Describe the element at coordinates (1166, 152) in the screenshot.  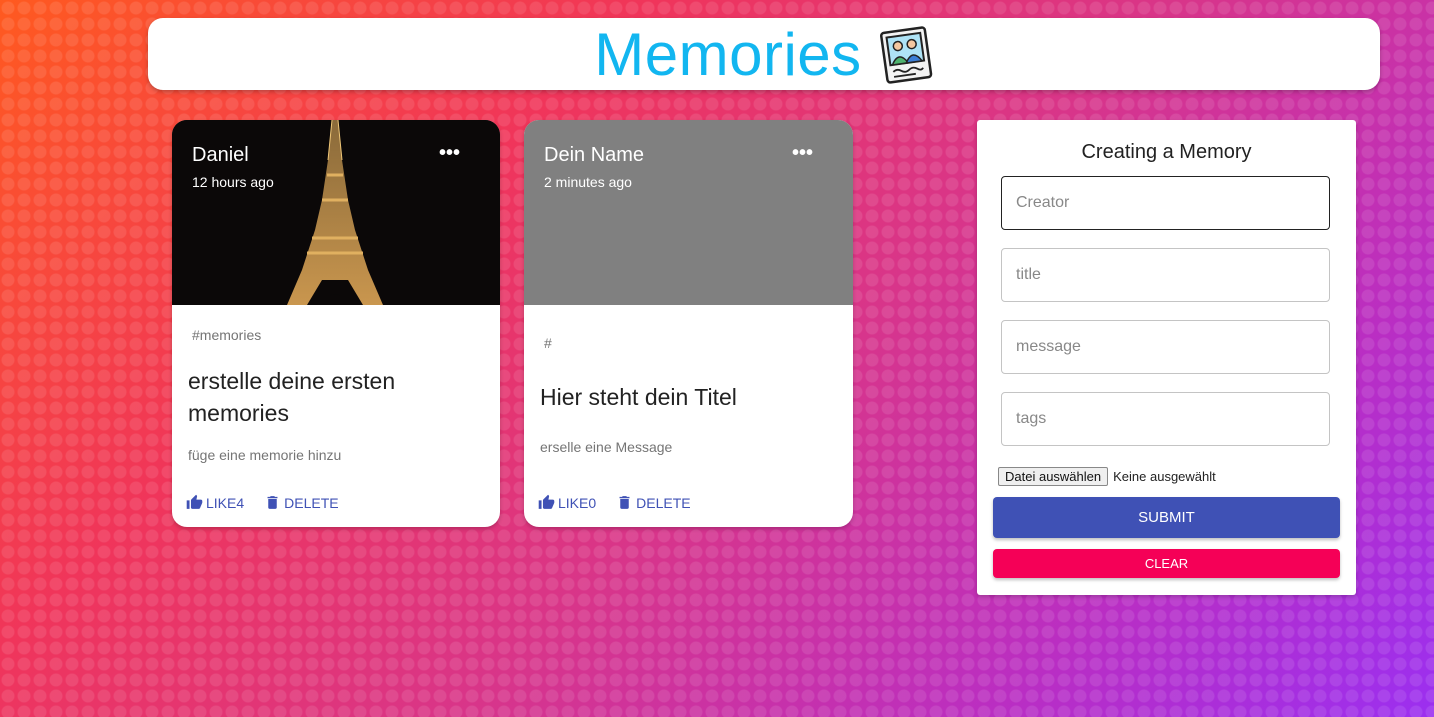
I see `form-title: Creating a Memory` at that location.